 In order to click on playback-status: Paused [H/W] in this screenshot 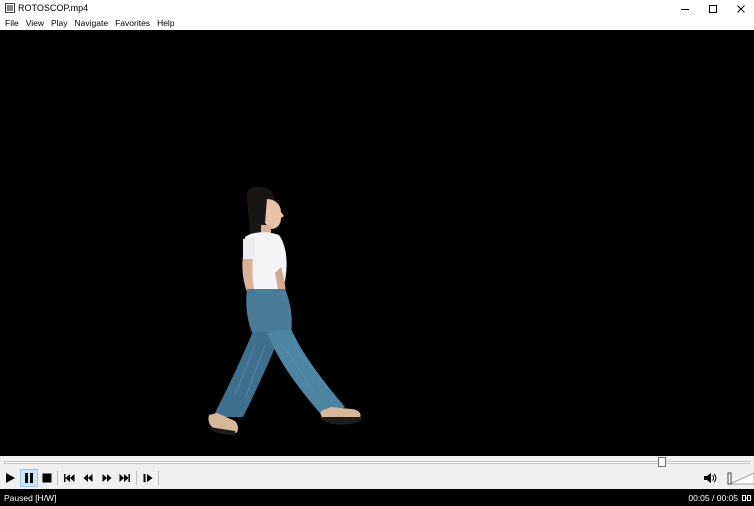, I will do `click(30, 498)`.